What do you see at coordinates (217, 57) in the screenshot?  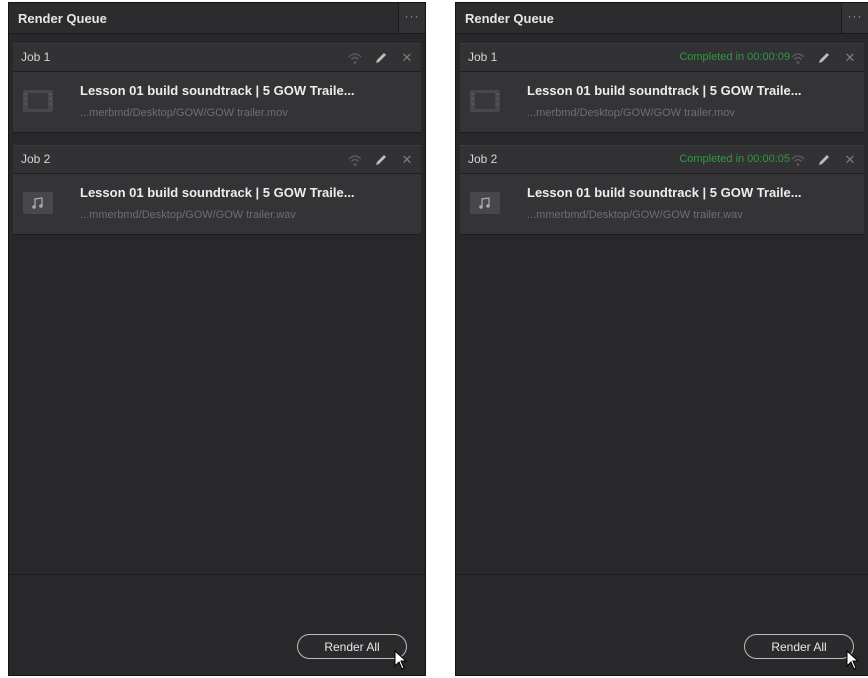 I see `job-header: Job 1 ✕` at bounding box center [217, 57].